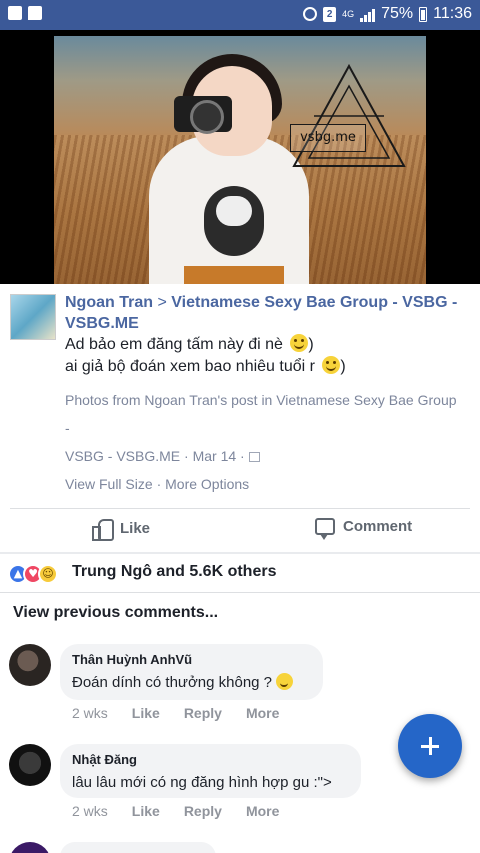 The height and width of the screenshot is (853, 480). What do you see at coordinates (25, 13) in the screenshot?
I see `notification-icons` at bounding box center [25, 13].